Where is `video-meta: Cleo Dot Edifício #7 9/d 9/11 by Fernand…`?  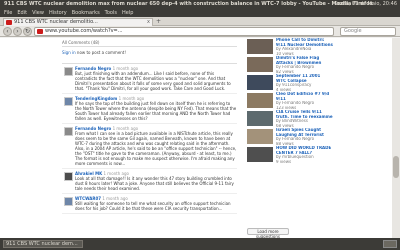
video-meta: Cleo Dot Edifício #7 9/d 9/11 by Fernand… is located at coordinates (317, 101).